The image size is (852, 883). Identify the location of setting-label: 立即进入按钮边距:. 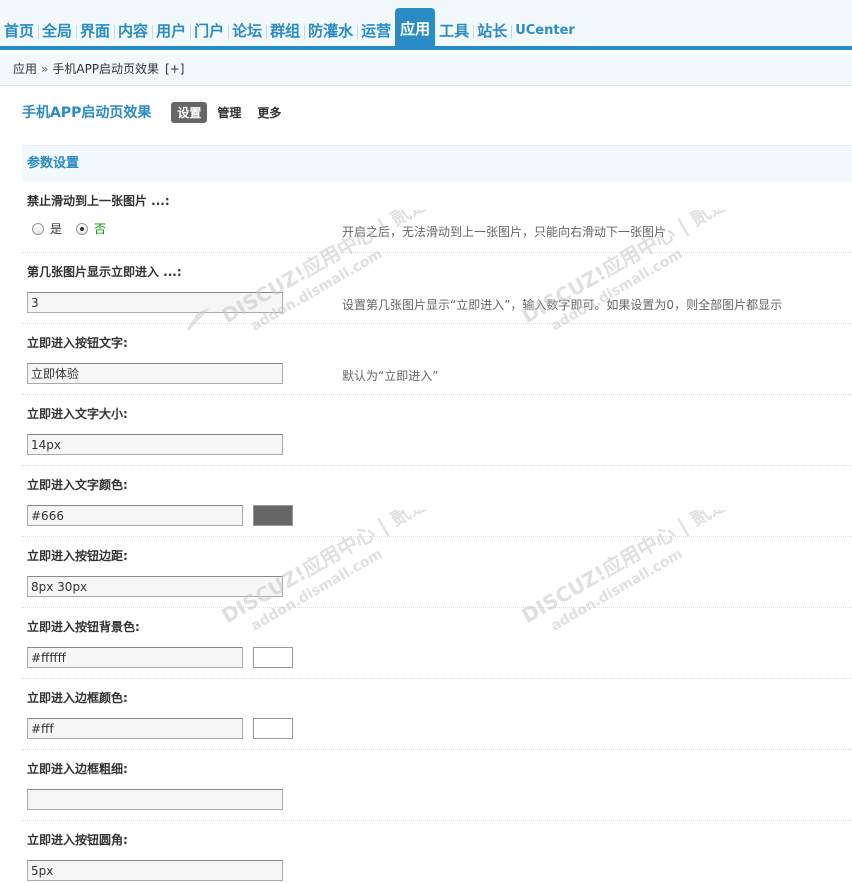
(77, 556).